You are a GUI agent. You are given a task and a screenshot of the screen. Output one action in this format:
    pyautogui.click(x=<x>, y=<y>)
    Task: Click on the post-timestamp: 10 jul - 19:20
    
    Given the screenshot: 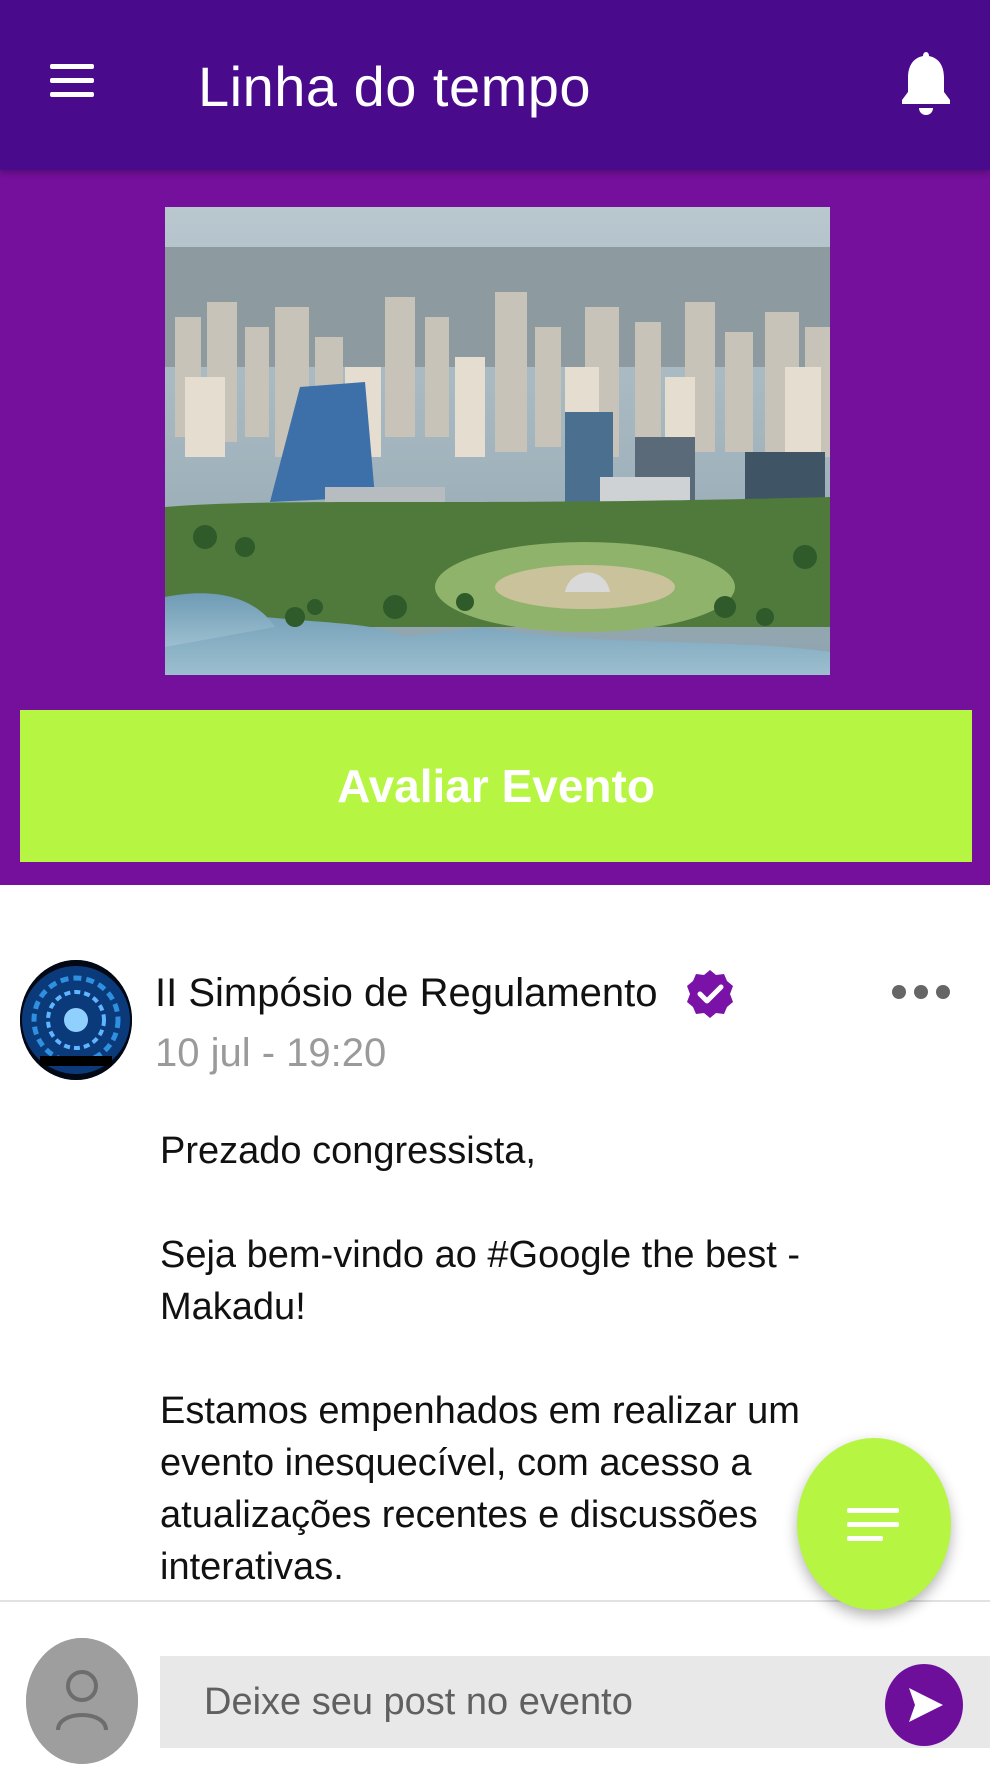 What is the action you would take?
    pyautogui.click(x=271, y=1053)
    